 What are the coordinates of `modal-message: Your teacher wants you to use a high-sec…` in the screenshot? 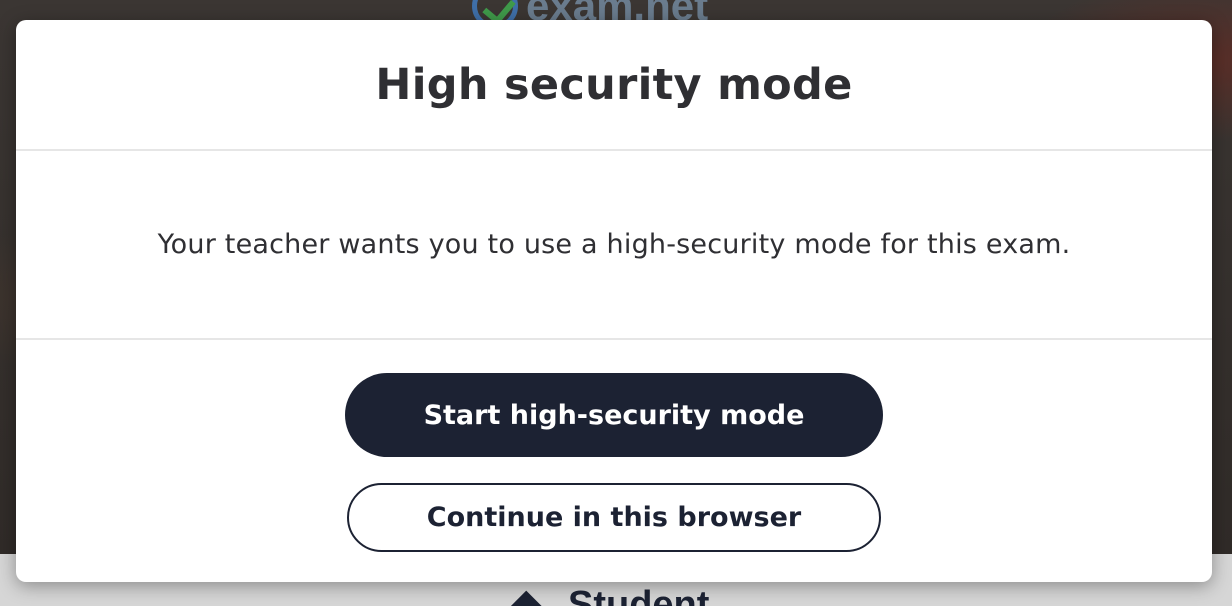 It's located at (614, 244).